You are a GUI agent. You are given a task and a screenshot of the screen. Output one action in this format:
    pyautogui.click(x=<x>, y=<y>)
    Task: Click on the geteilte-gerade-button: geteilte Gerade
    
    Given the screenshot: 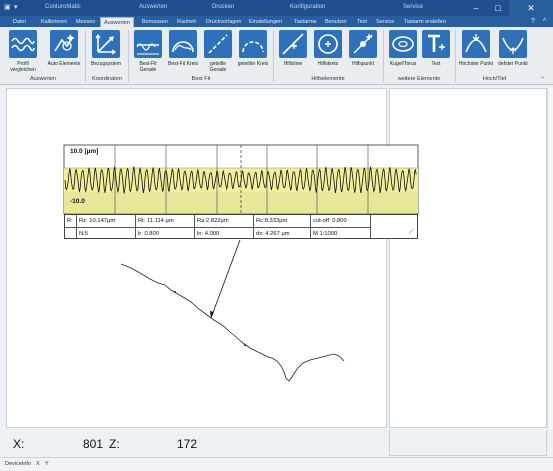 What is the action you would take?
    pyautogui.click(x=218, y=51)
    